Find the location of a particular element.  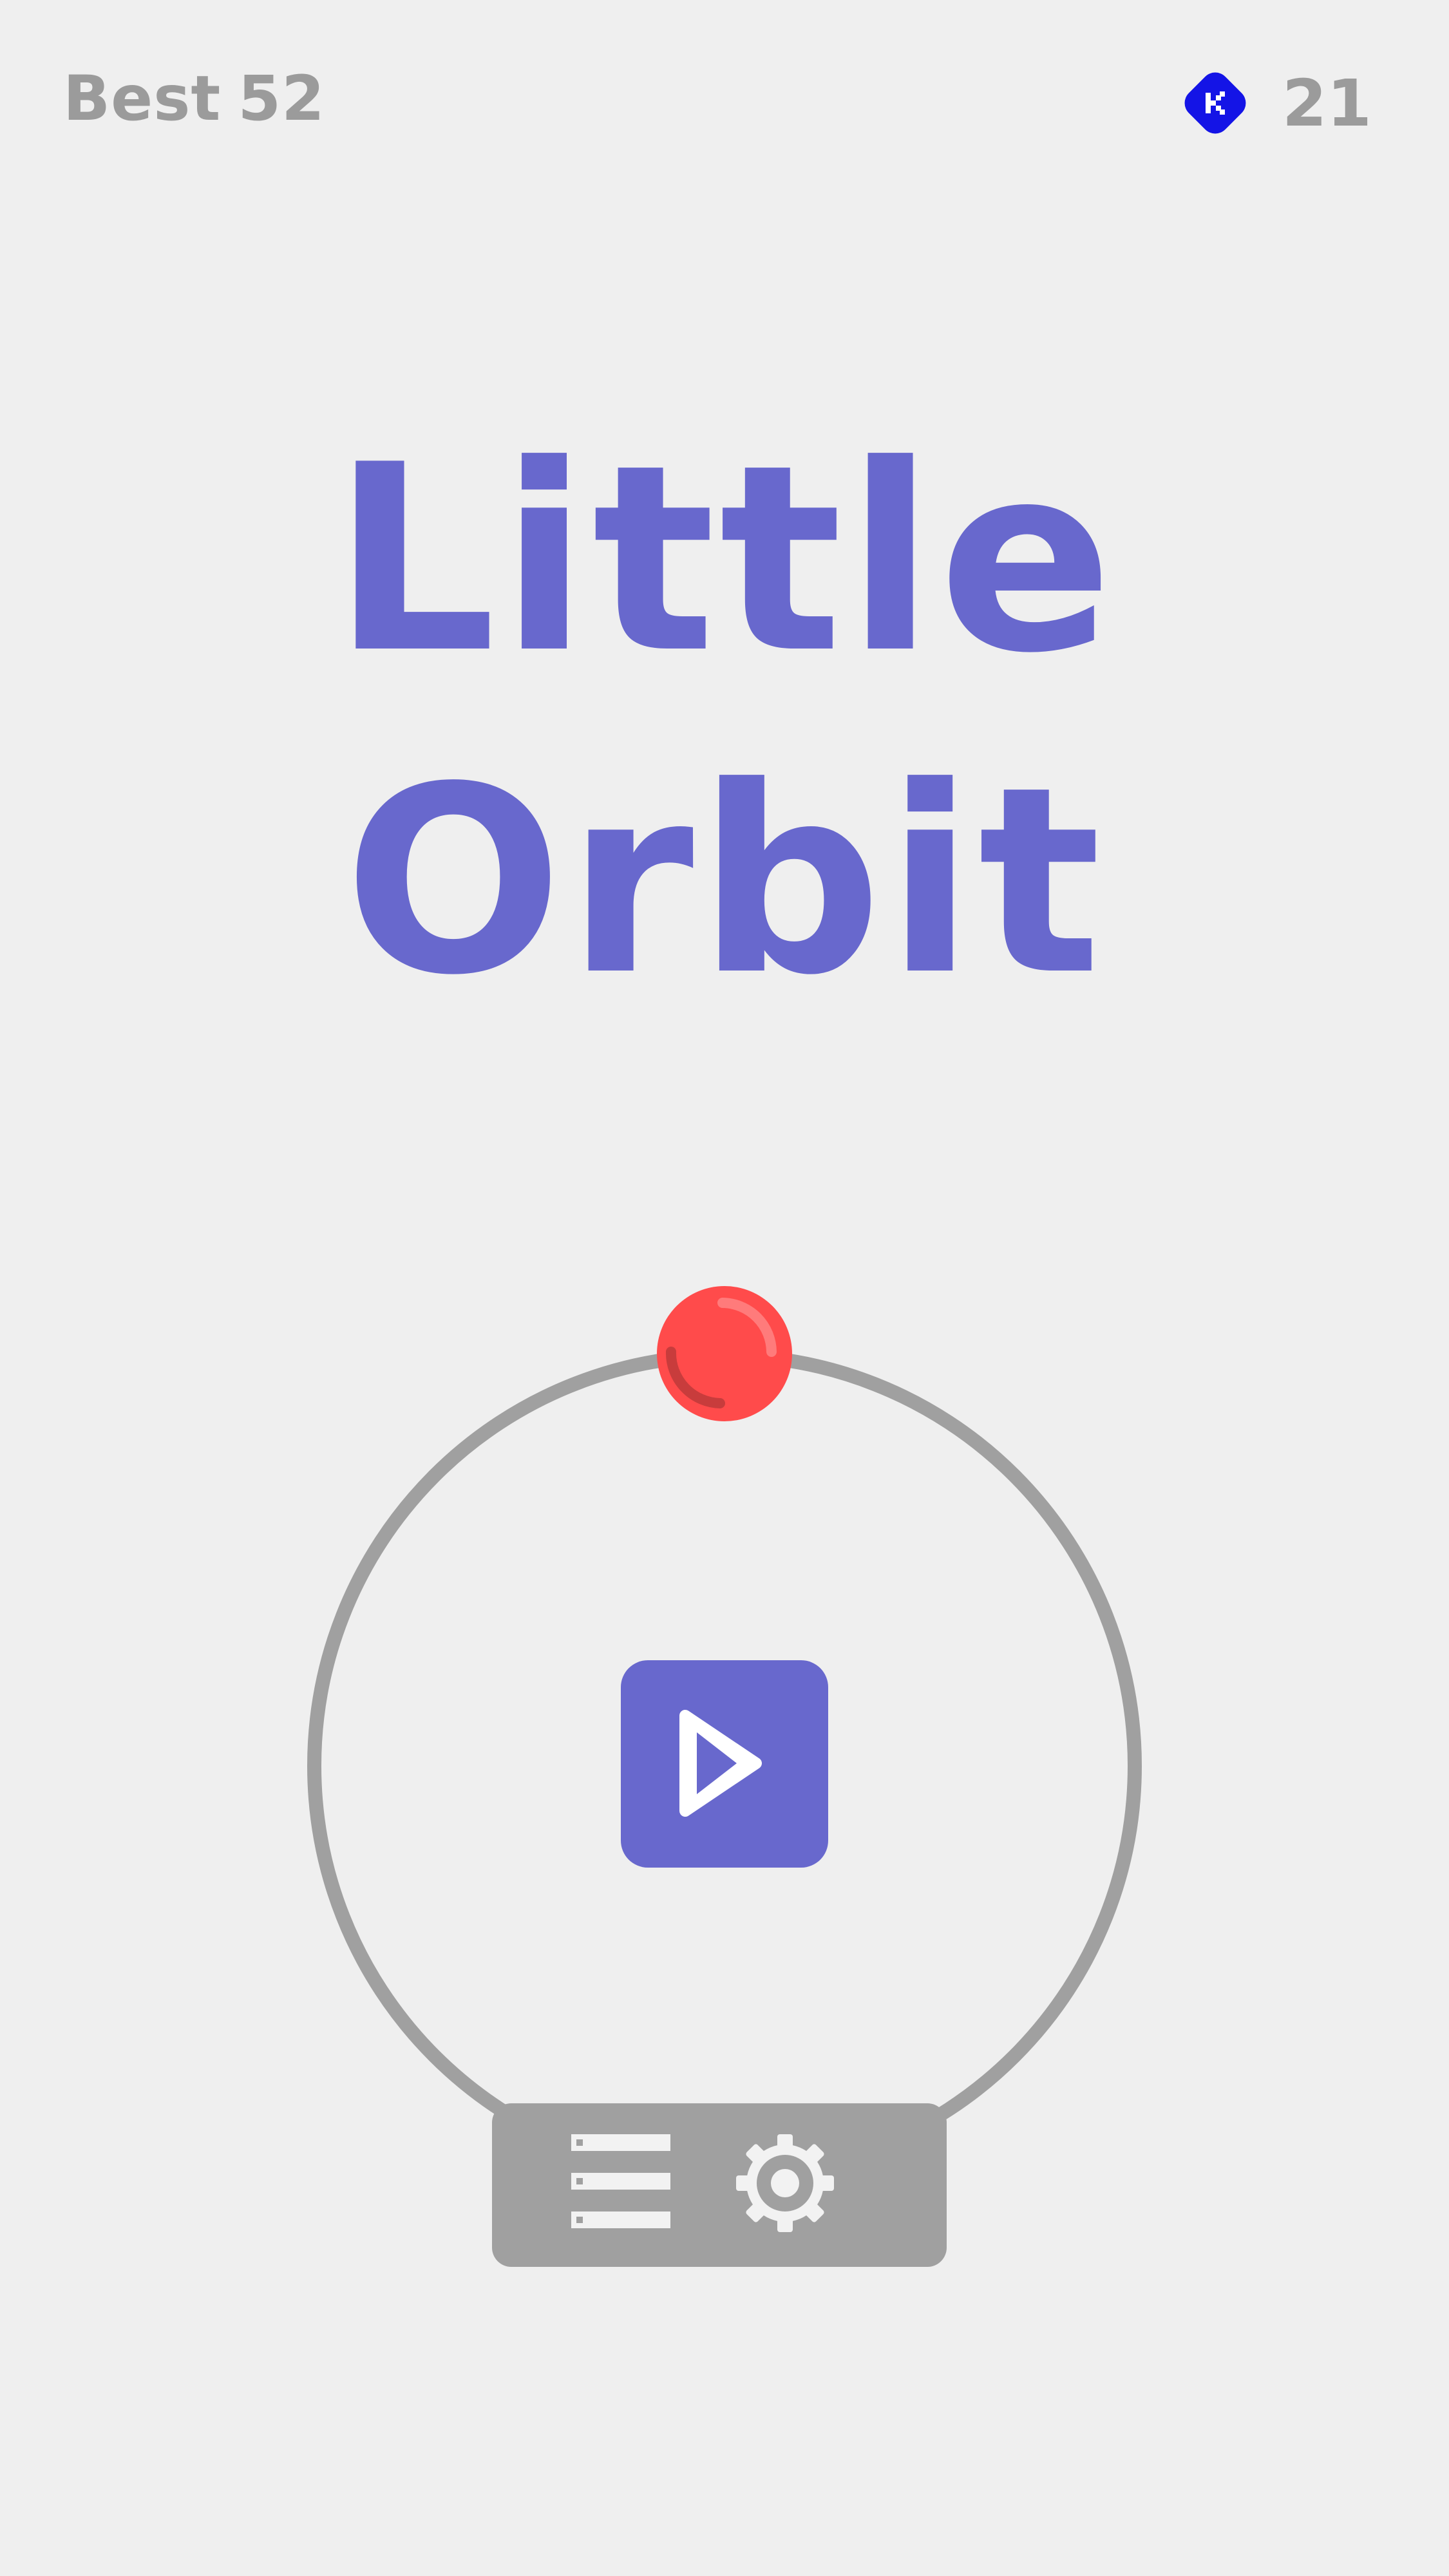

best-value: 52 is located at coordinates (281, 99).